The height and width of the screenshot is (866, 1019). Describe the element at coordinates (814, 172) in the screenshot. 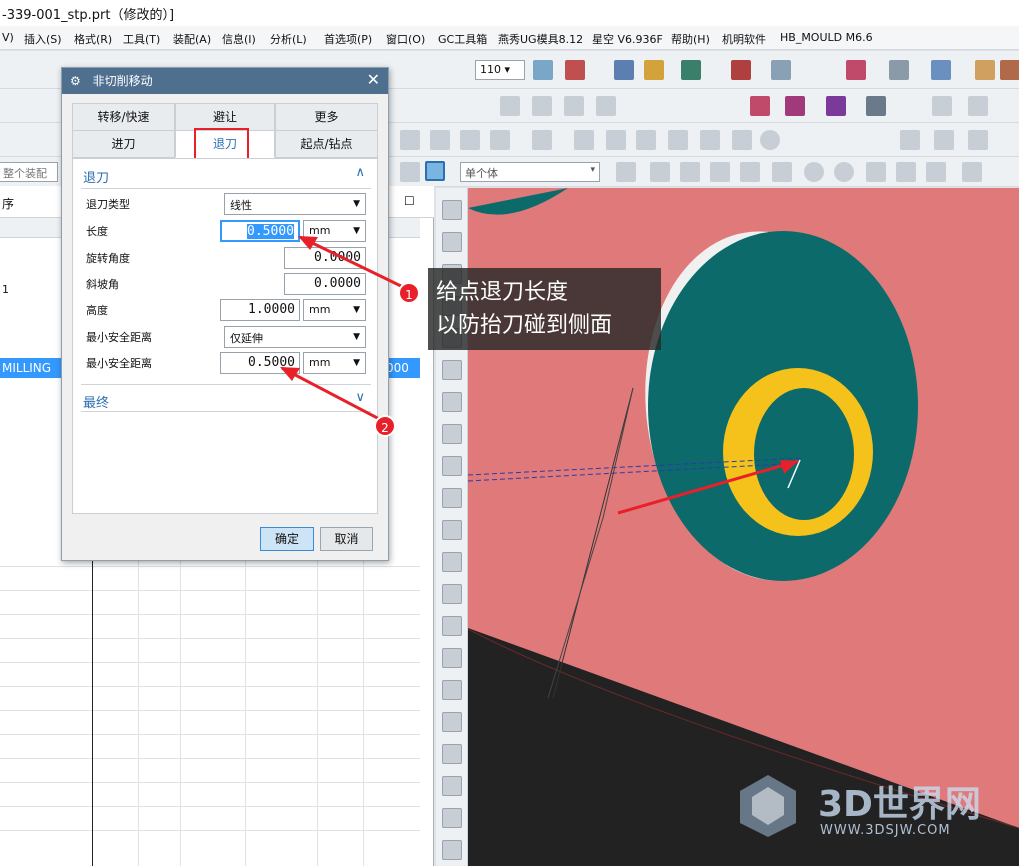

I see `center-icon` at that location.